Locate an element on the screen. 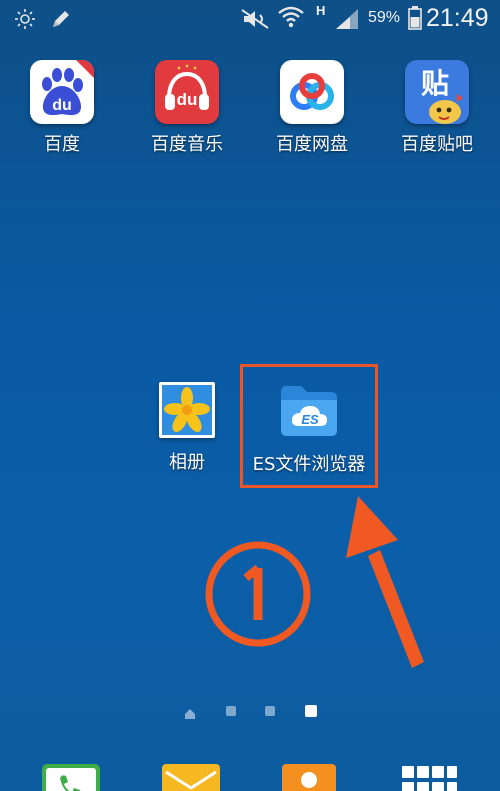  page-dot-active is located at coordinates (311, 711).